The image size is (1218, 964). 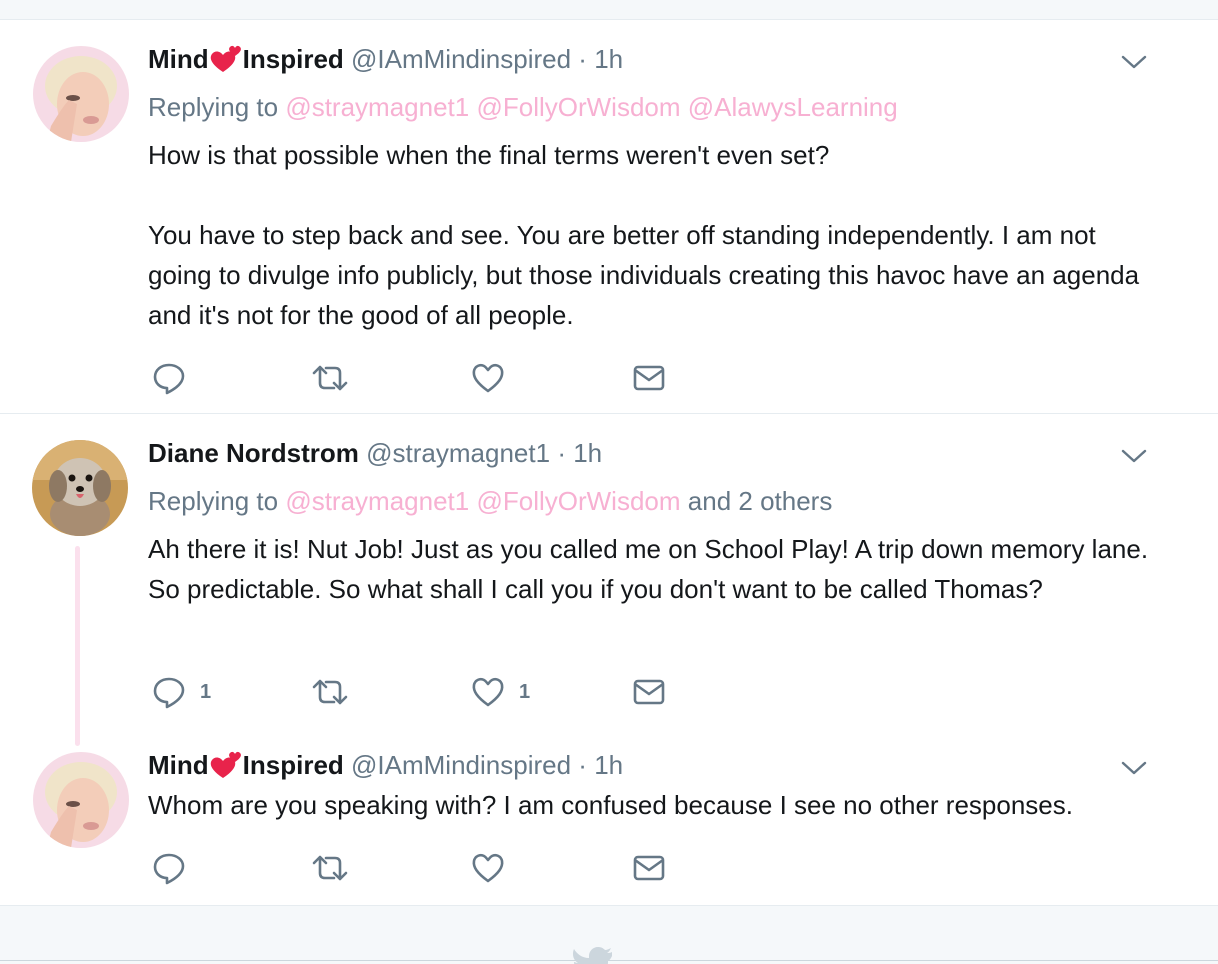 I want to click on display-name: Diane Nordstrom, so click(x=253, y=453).